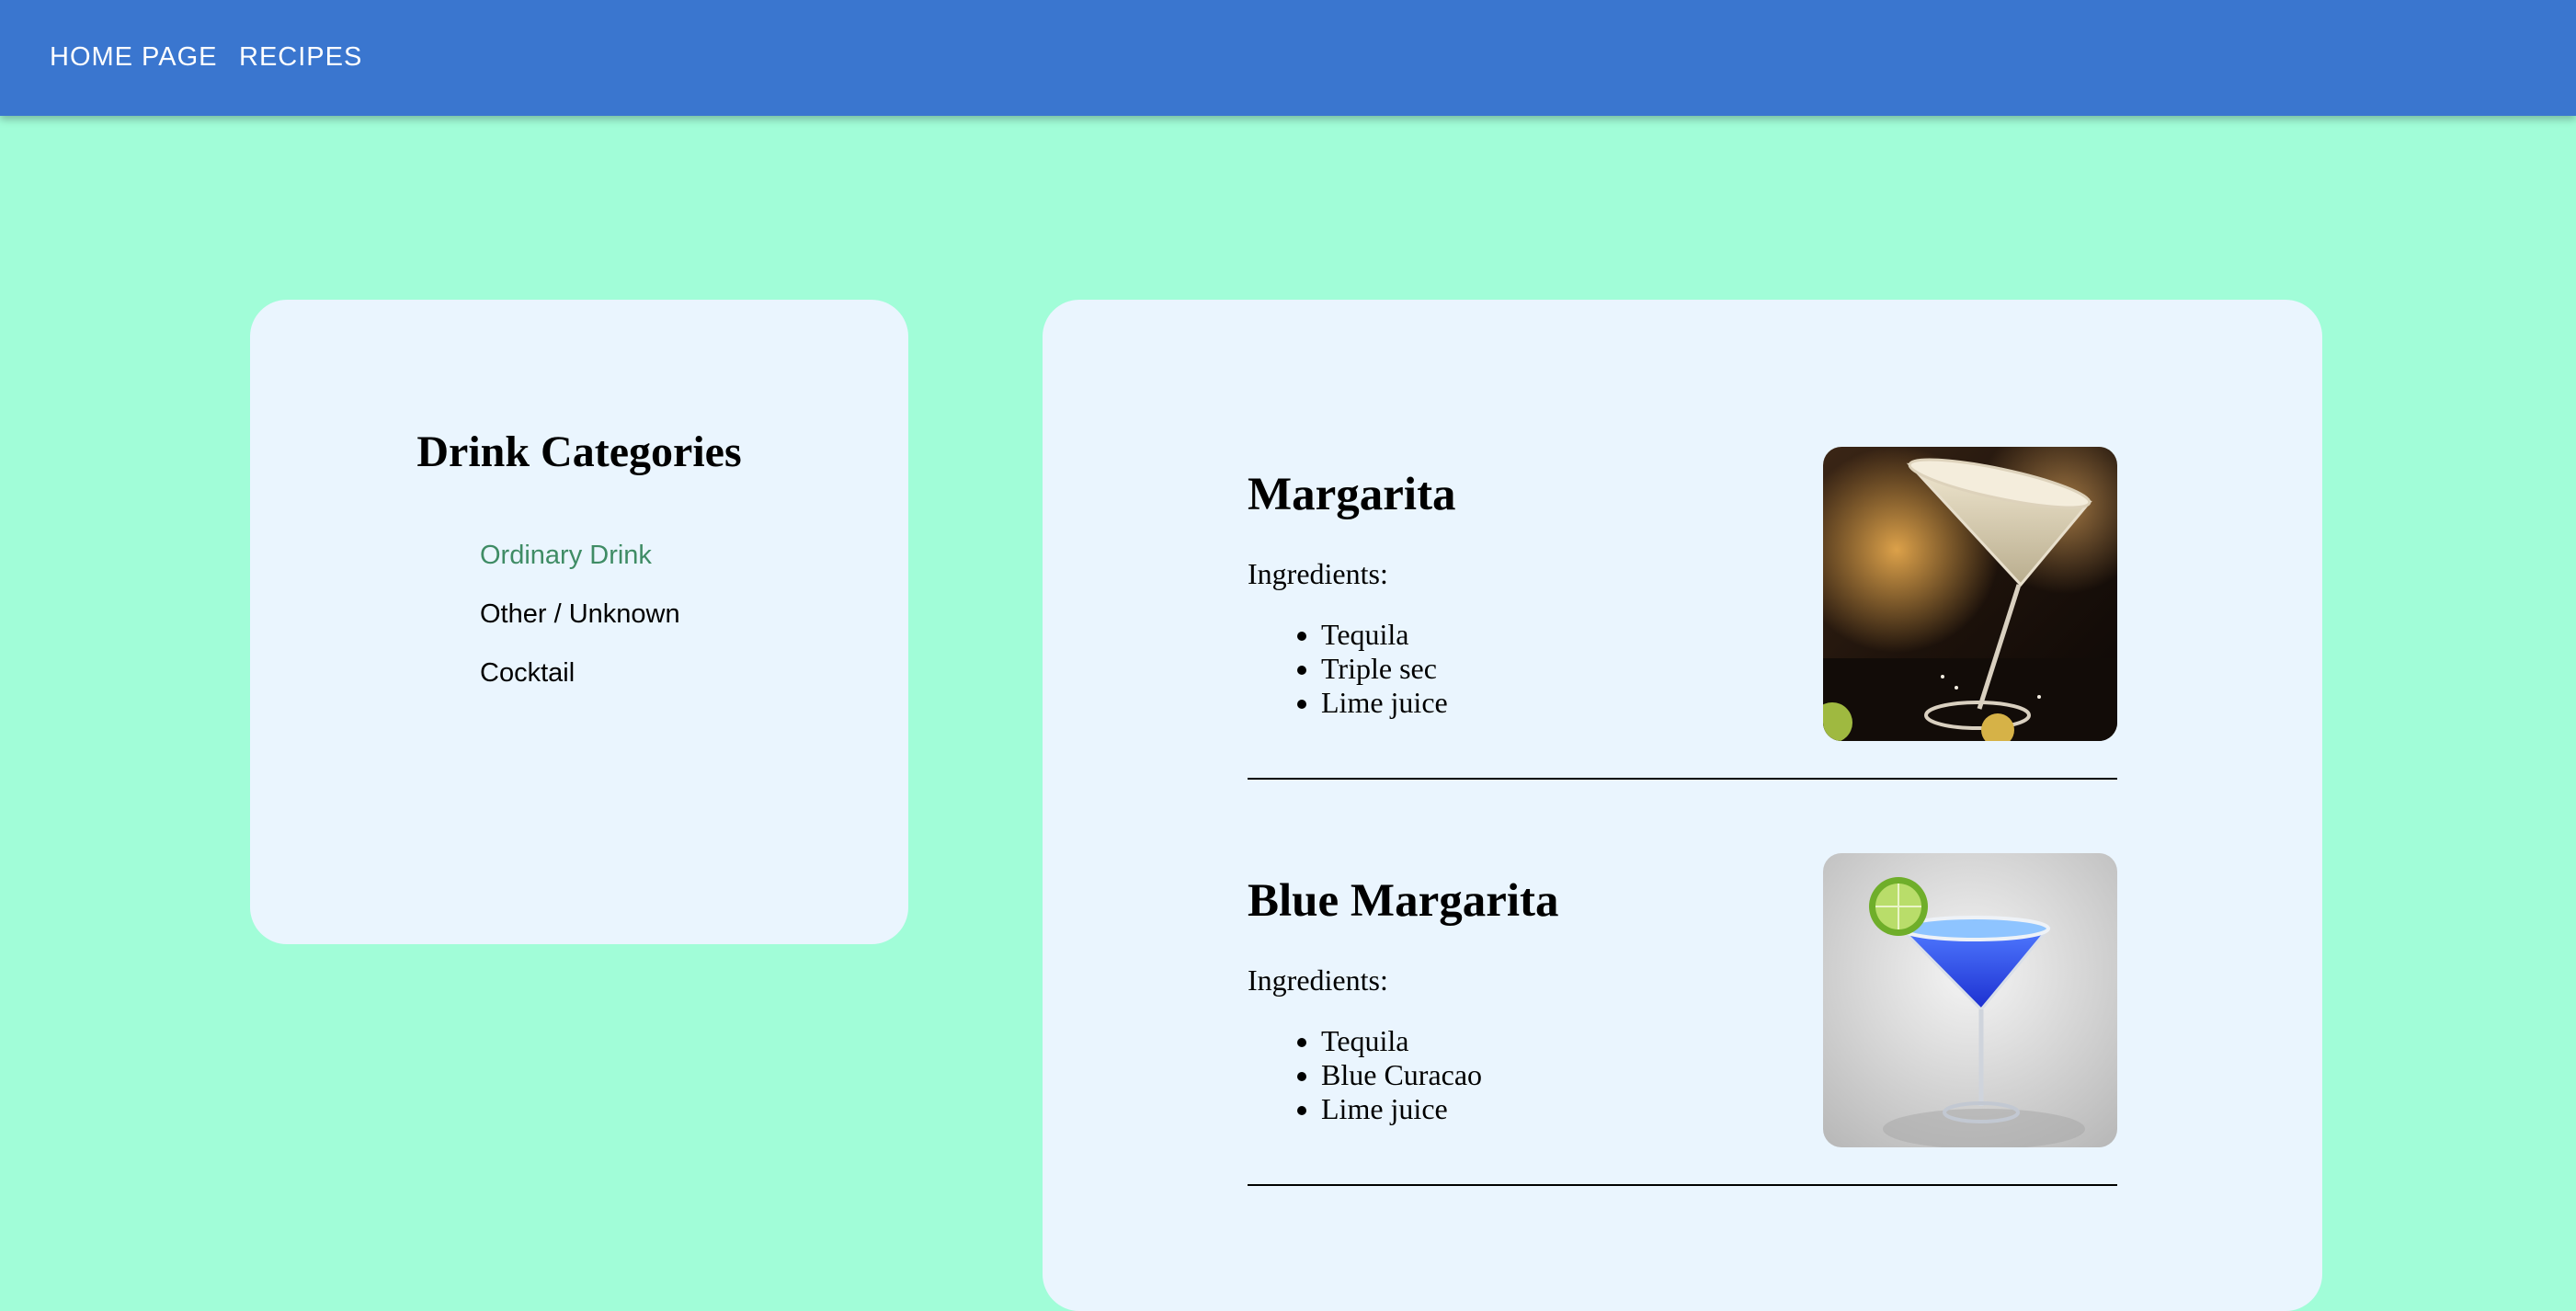 This screenshot has height=1311, width=2576. I want to click on category-item-other-unknown: Other / Unknown, so click(580, 627).